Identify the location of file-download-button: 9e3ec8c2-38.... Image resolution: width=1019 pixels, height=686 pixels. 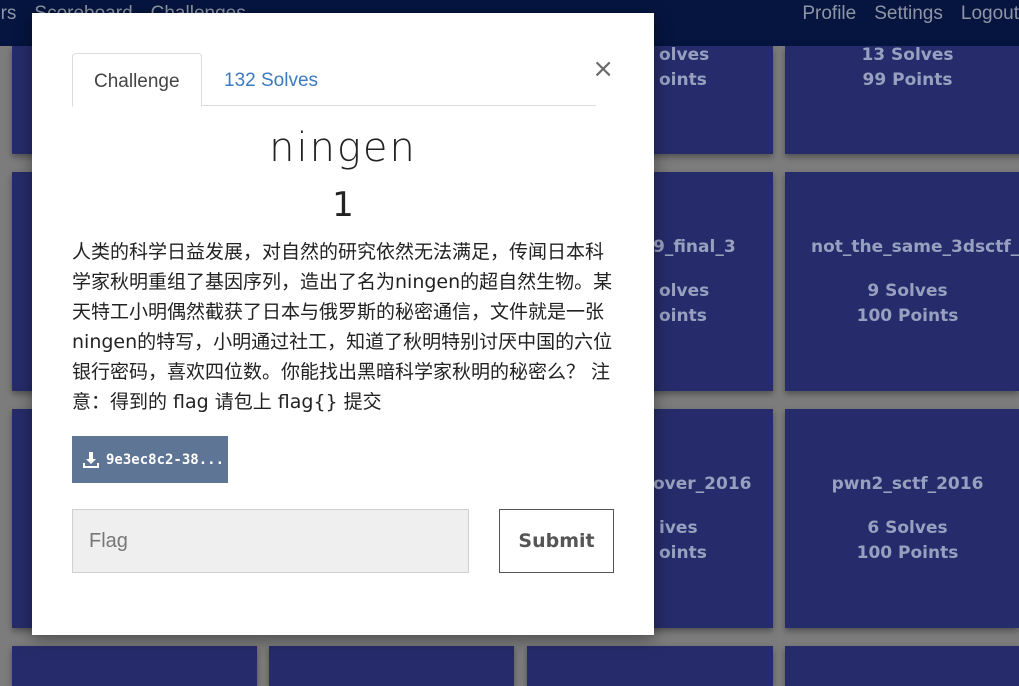
(150, 459).